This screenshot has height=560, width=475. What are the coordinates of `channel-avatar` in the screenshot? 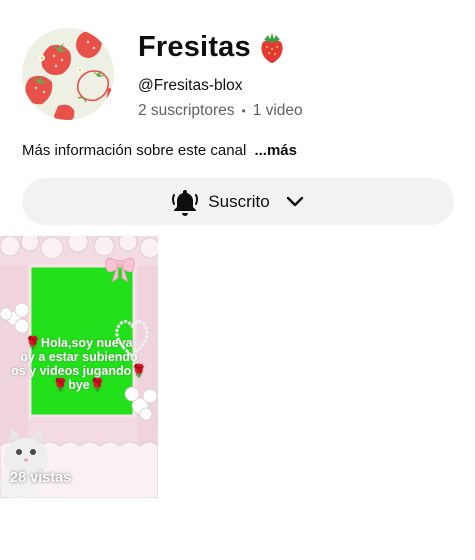 It's located at (68, 74).